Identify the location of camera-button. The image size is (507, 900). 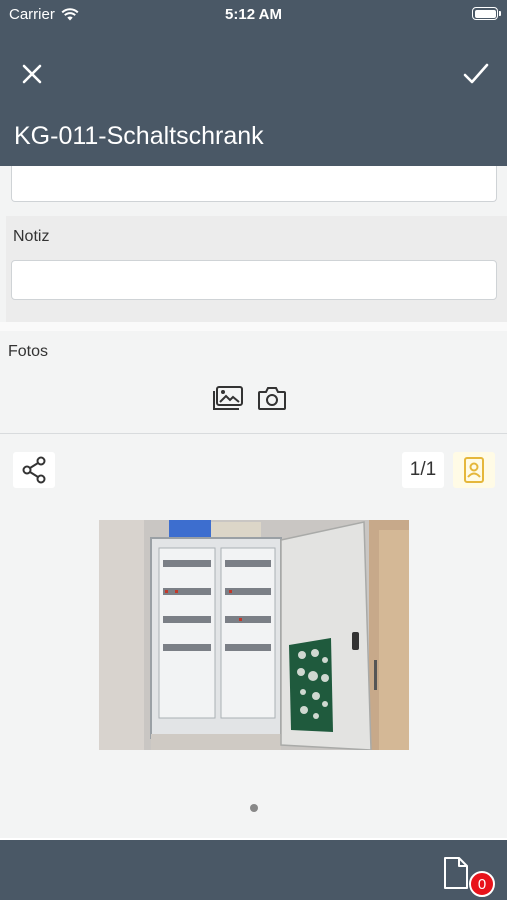
(272, 398).